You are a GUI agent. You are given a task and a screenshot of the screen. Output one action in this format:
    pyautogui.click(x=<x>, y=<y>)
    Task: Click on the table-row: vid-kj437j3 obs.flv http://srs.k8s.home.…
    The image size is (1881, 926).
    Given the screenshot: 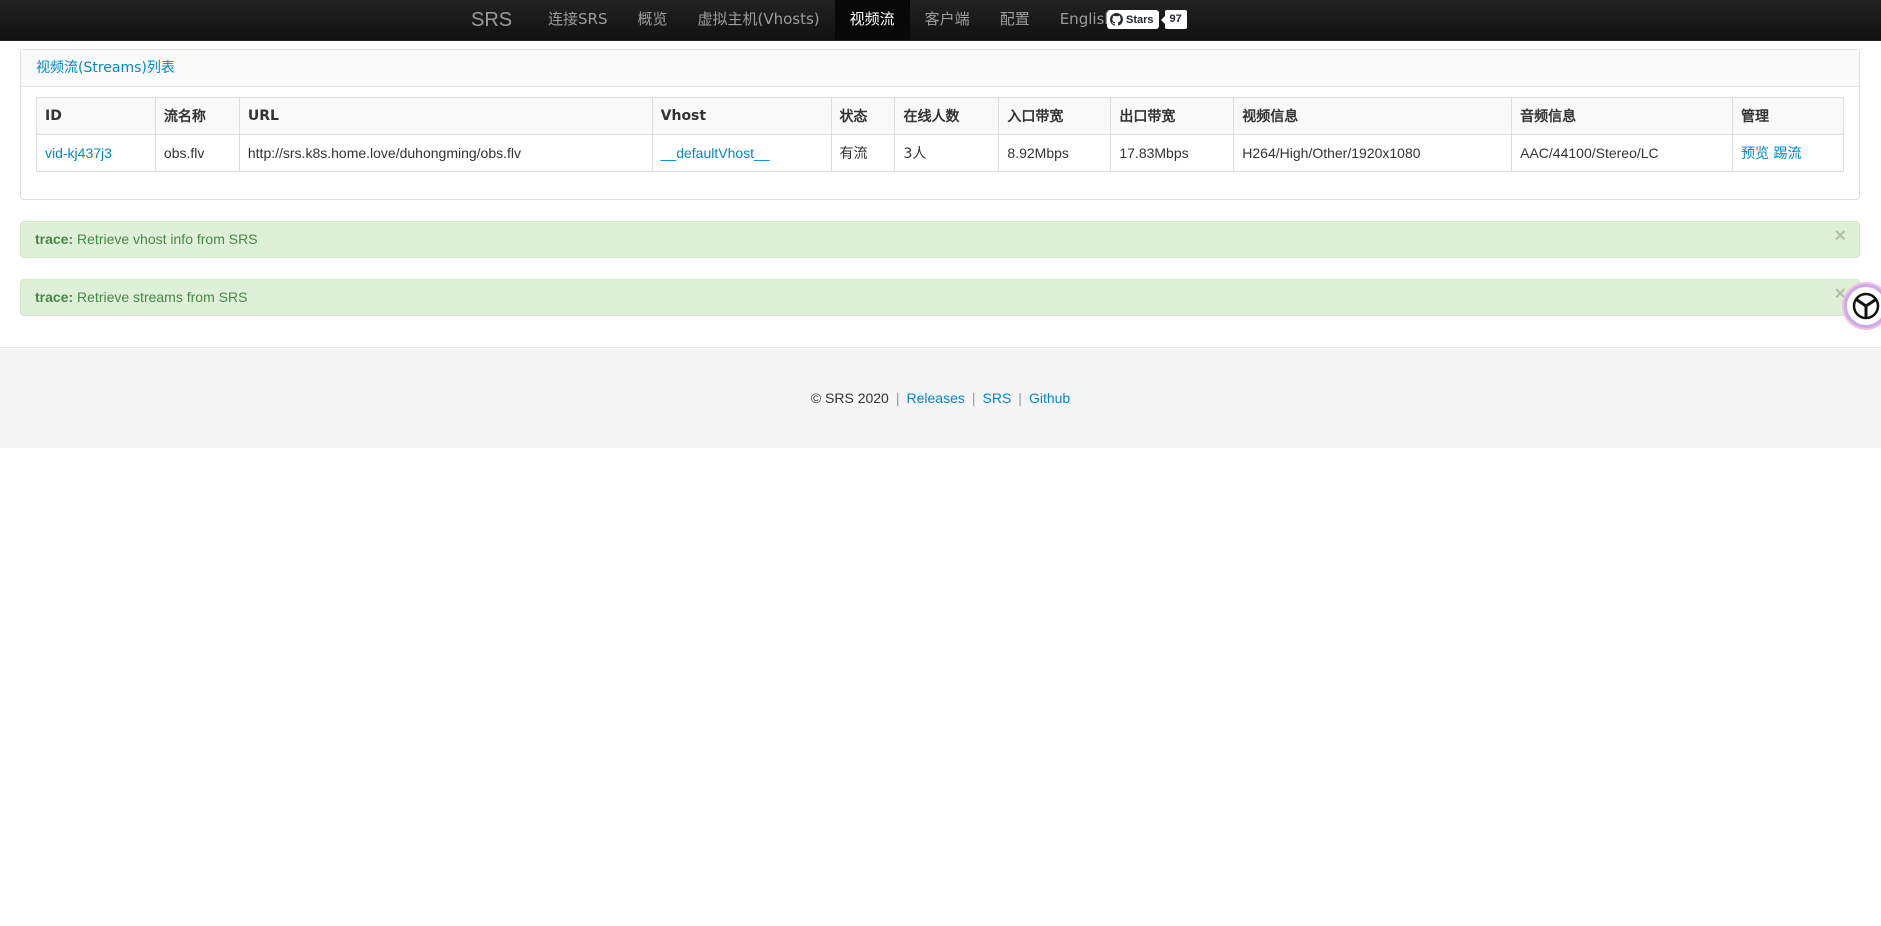 What is the action you would take?
    pyautogui.click(x=940, y=153)
    